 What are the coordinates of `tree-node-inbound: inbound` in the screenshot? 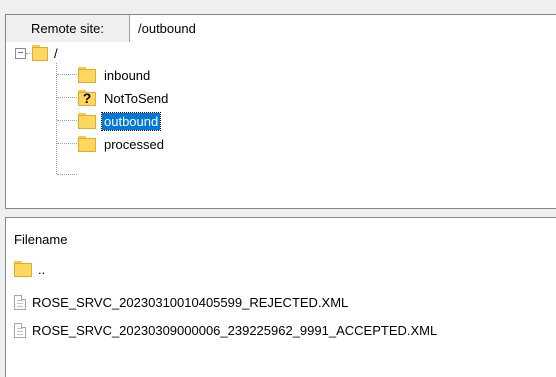 It's located at (114, 75).